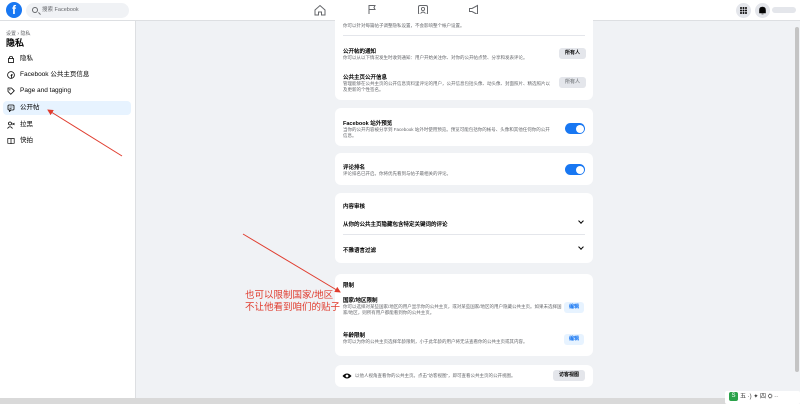  I want to click on moderation-keyword-filter-row: 从你的公共主页隐藏包含特定关键词的评论, so click(395, 224).